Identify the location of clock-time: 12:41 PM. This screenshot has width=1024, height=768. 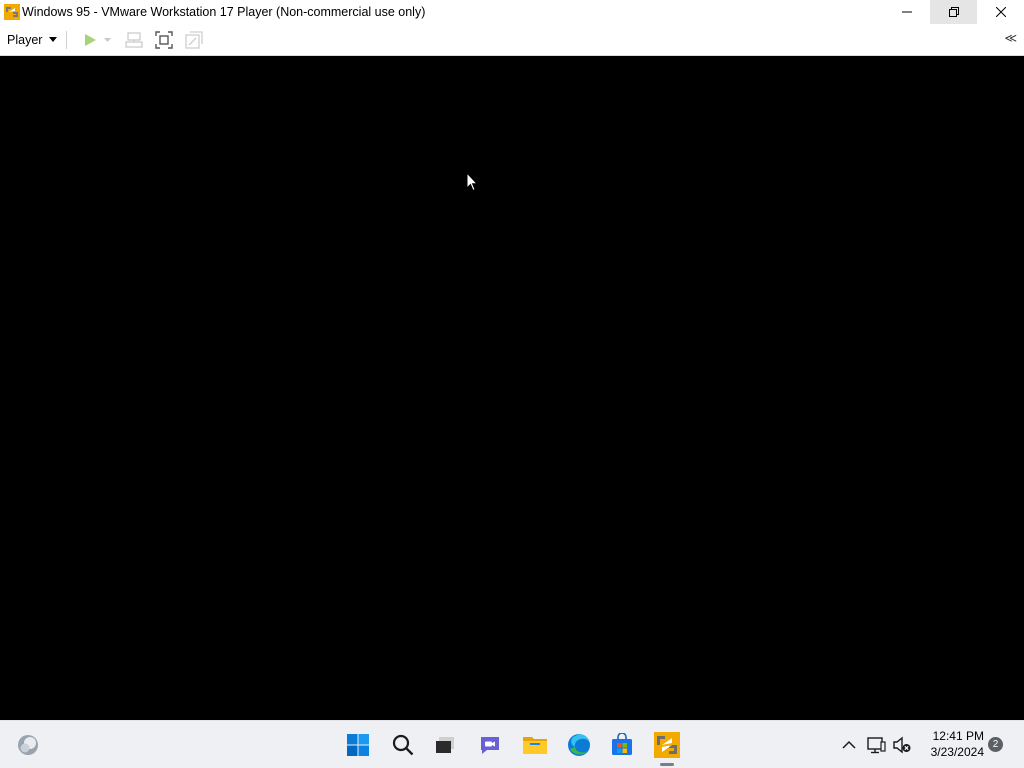
(958, 736).